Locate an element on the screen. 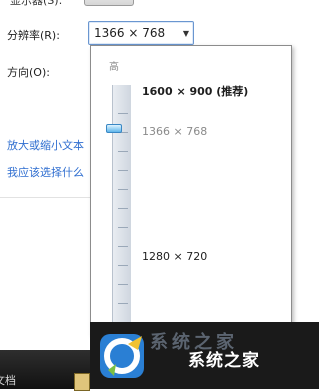  folder-icon is located at coordinates (82, 382).